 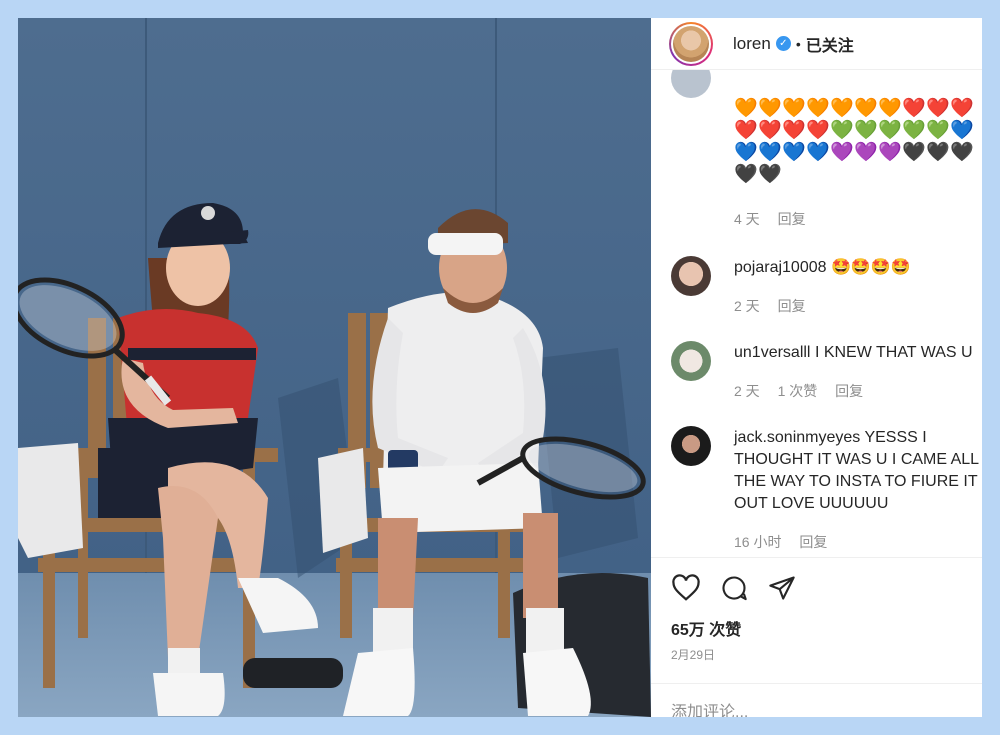 What do you see at coordinates (693, 655) in the screenshot?
I see `post-date: 2月29日` at bounding box center [693, 655].